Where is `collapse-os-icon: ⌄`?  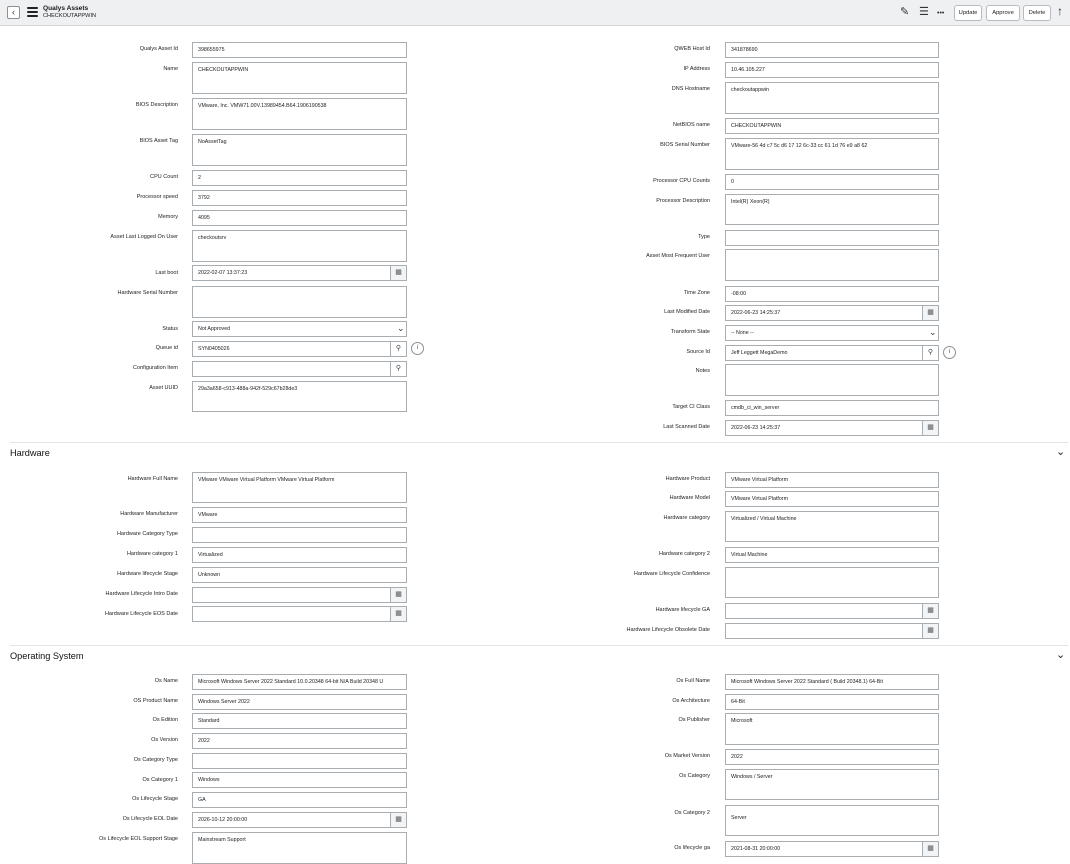 collapse-os-icon: ⌄ is located at coordinates (1060, 655).